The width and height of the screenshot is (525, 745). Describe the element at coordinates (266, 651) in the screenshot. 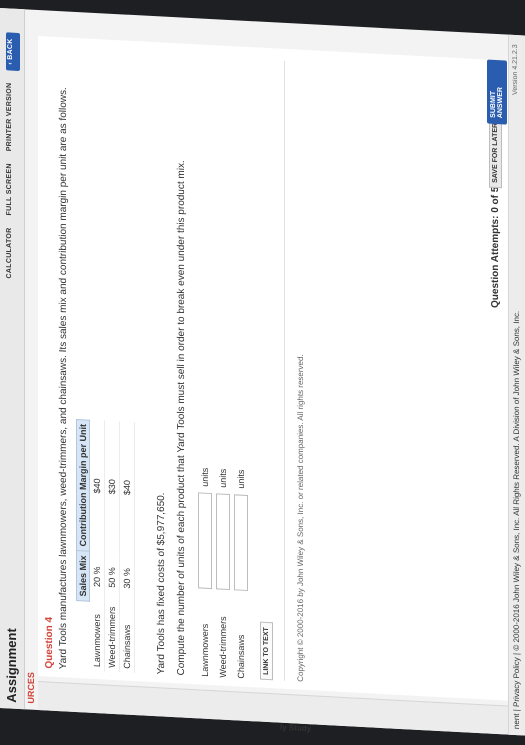

I see `link-to-text-button: LINK TO TEXT` at that location.